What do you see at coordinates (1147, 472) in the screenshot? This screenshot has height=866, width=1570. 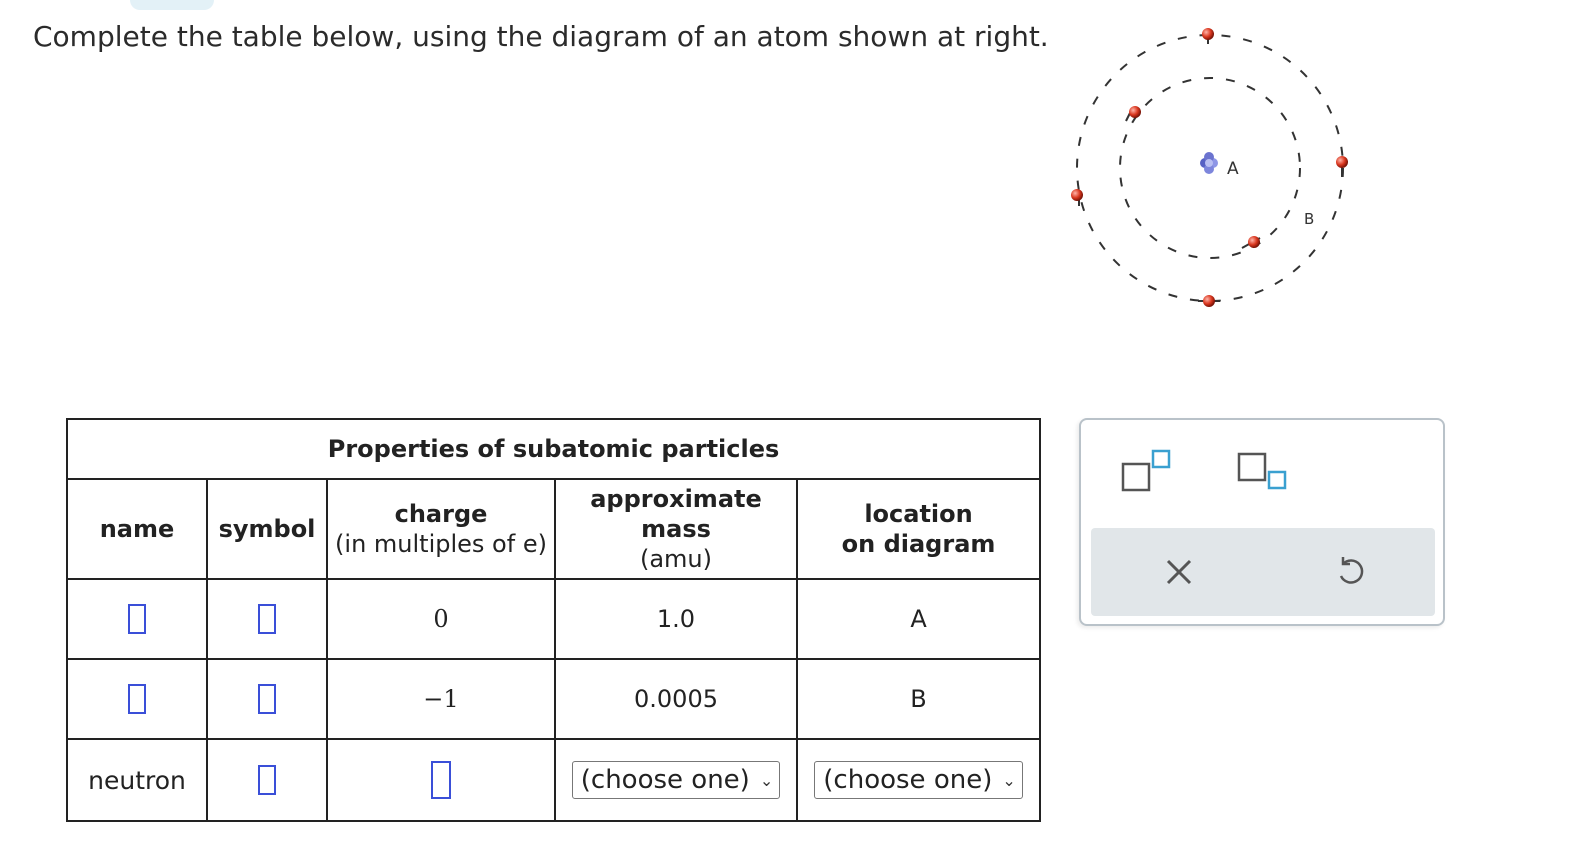 I see `superscript-icon` at bounding box center [1147, 472].